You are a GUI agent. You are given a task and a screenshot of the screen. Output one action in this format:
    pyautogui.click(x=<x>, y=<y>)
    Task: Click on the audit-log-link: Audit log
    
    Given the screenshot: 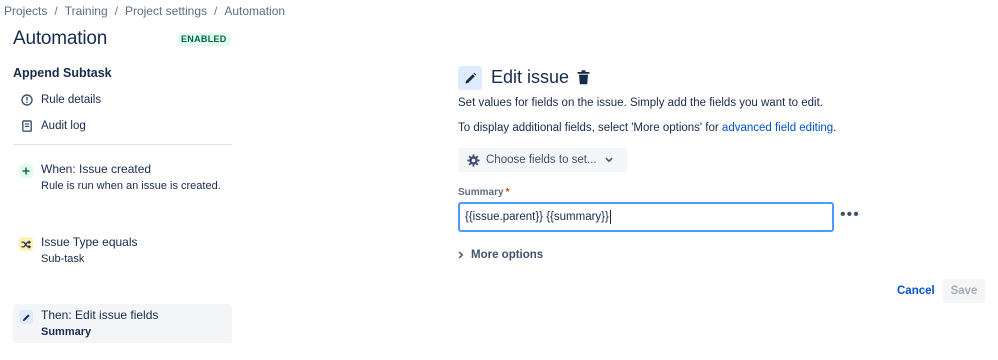 What is the action you would take?
    pyautogui.click(x=53, y=126)
    